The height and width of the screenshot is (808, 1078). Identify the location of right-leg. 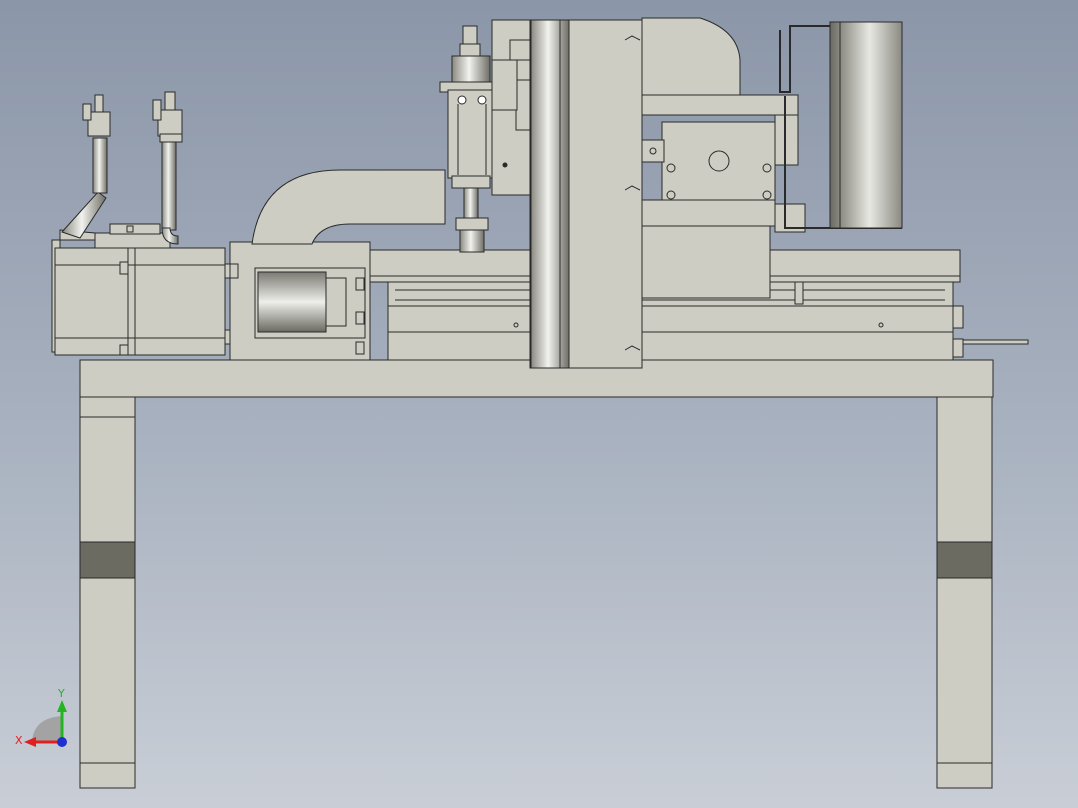
(964, 592).